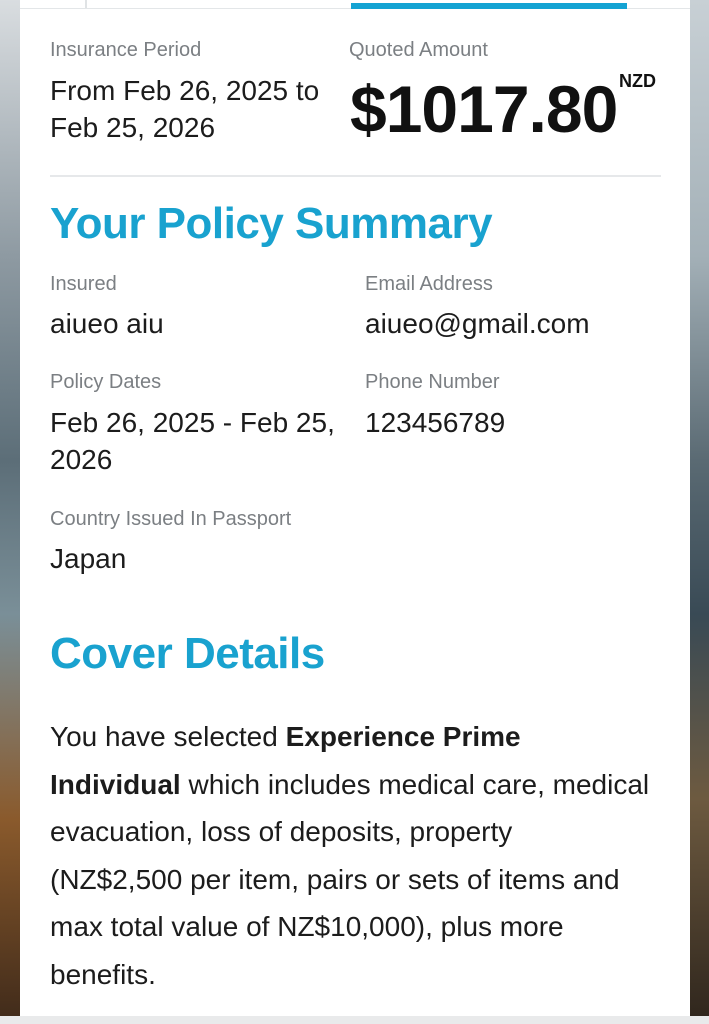 The height and width of the screenshot is (1024, 709). Describe the element at coordinates (355, 176) in the screenshot. I see `divider` at that location.